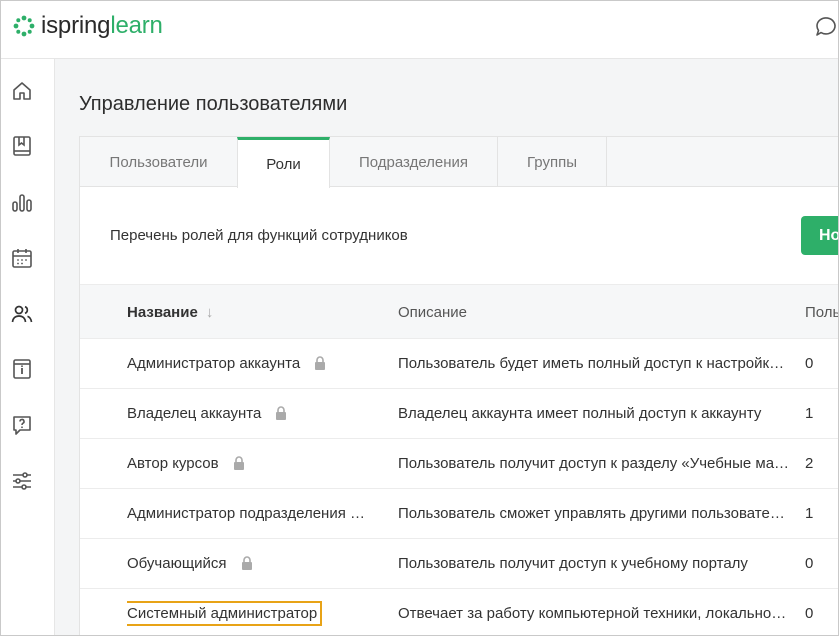 Image resolution: width=839 pixels, height=636 pixels. Describe the element at coordinates (225, 613) in the screenshot. I see `highlighted-role-name: Системный администратор` at that location.